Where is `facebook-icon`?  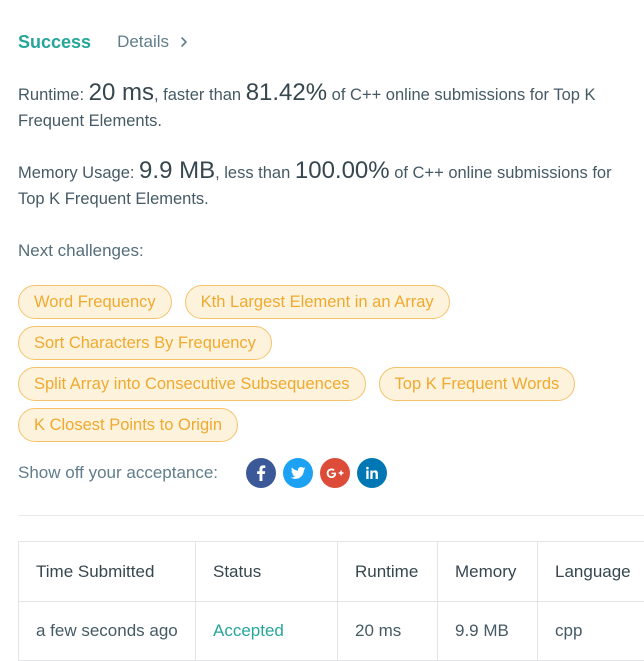
facebook-icon is located at coordinates (261, 473).